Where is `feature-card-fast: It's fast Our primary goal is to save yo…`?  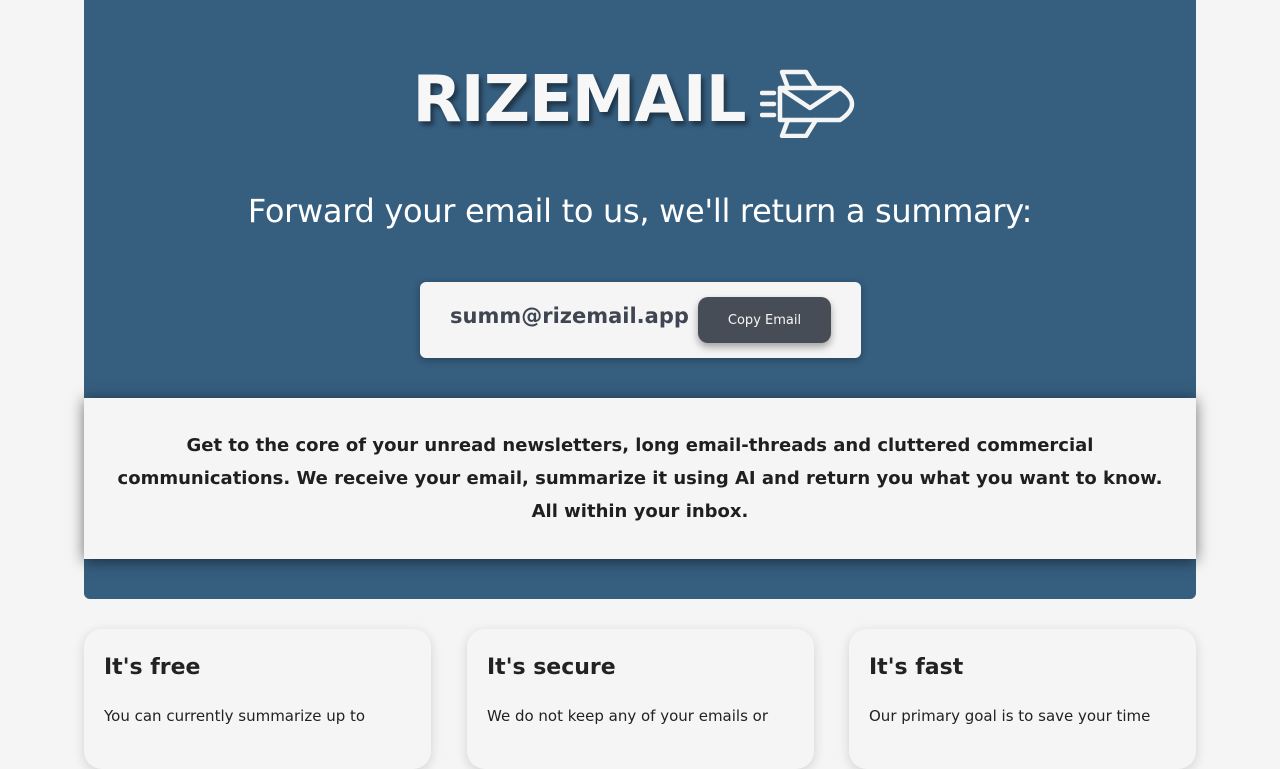 feature-card-fast: It's fast Our primary goal is to save yo… is located at coordinates (1022, 699).